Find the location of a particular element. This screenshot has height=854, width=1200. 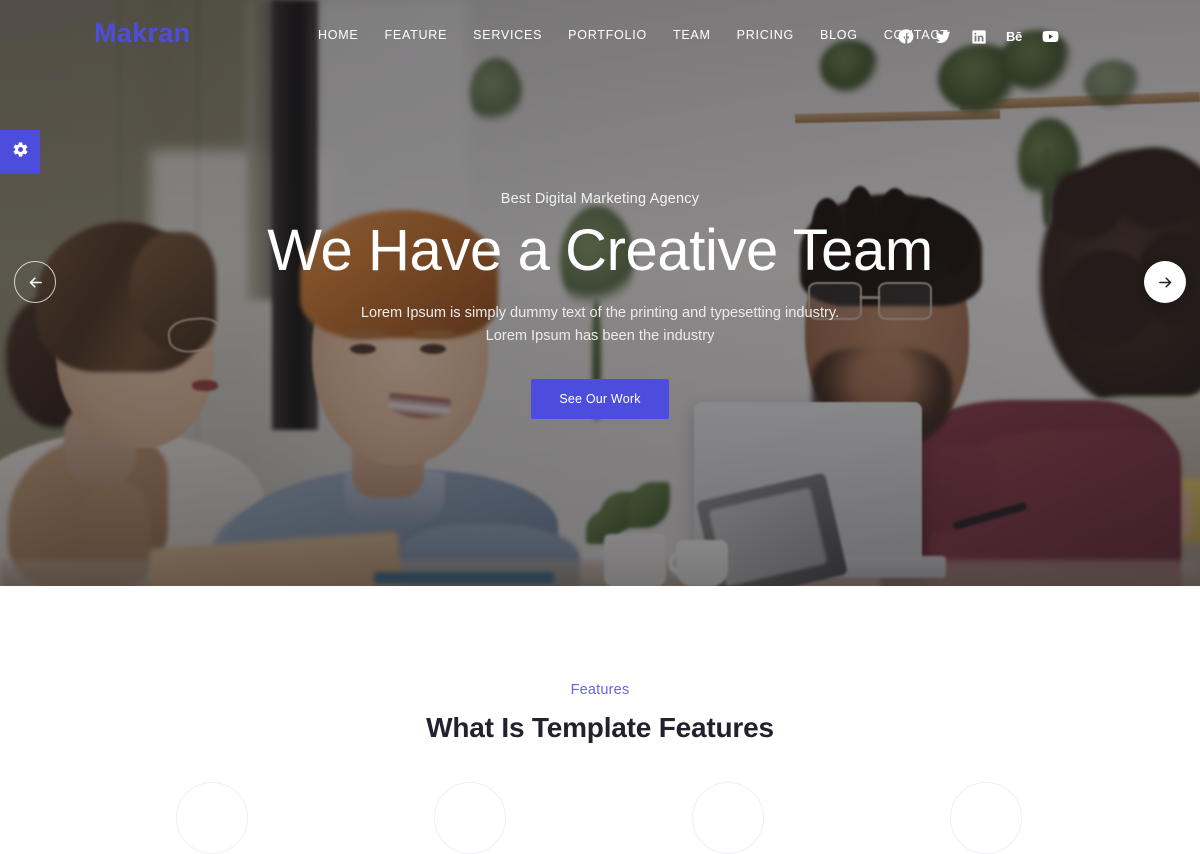

hero-title: We Have a Creative Team is located at coordinates (600, 251).